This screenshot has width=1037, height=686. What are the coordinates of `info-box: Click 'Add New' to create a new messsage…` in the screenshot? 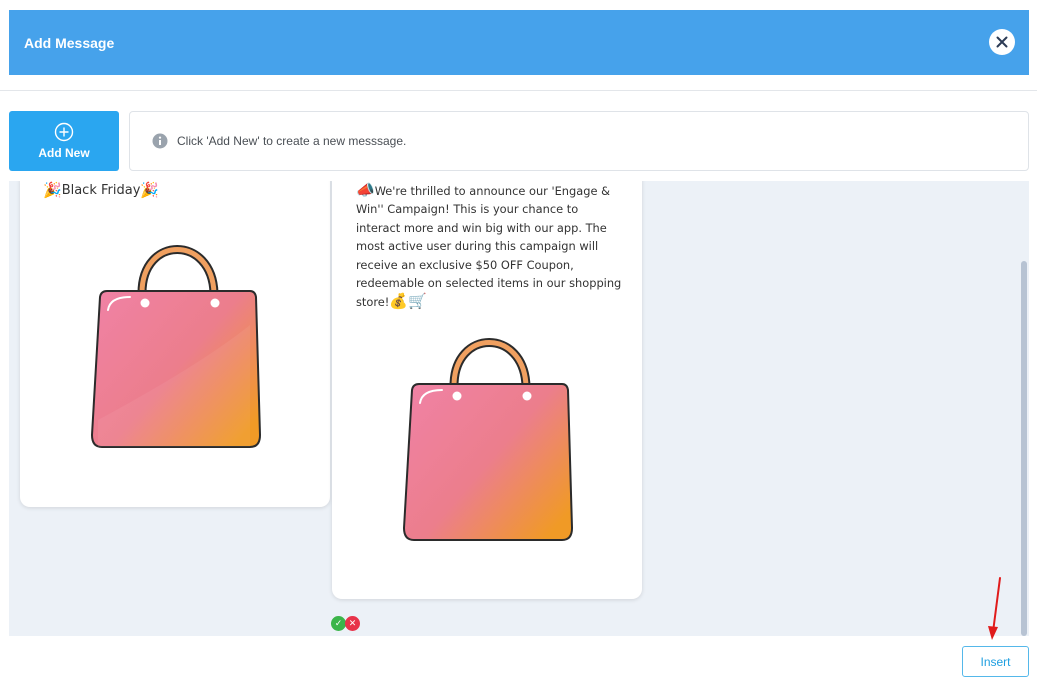 It's located at (579, 141).